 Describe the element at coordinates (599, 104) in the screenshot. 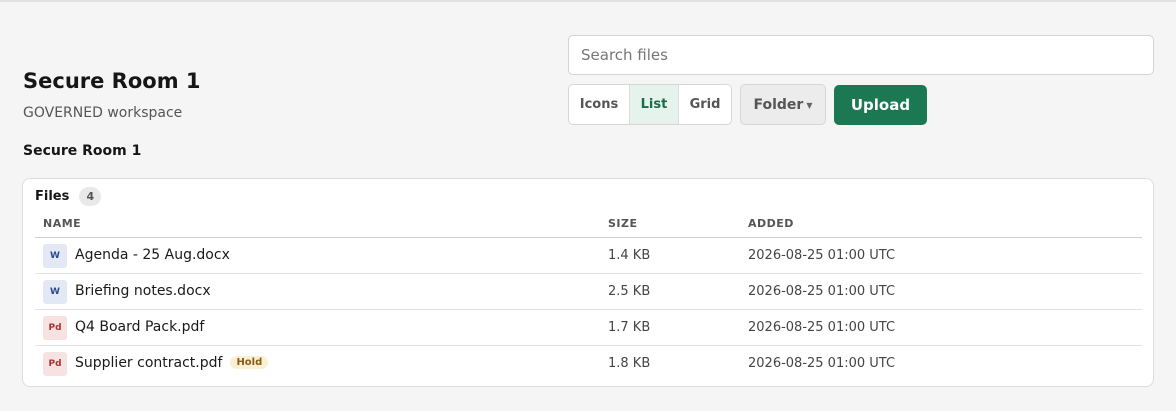

I see `view-icons-button: Icons` at that location.